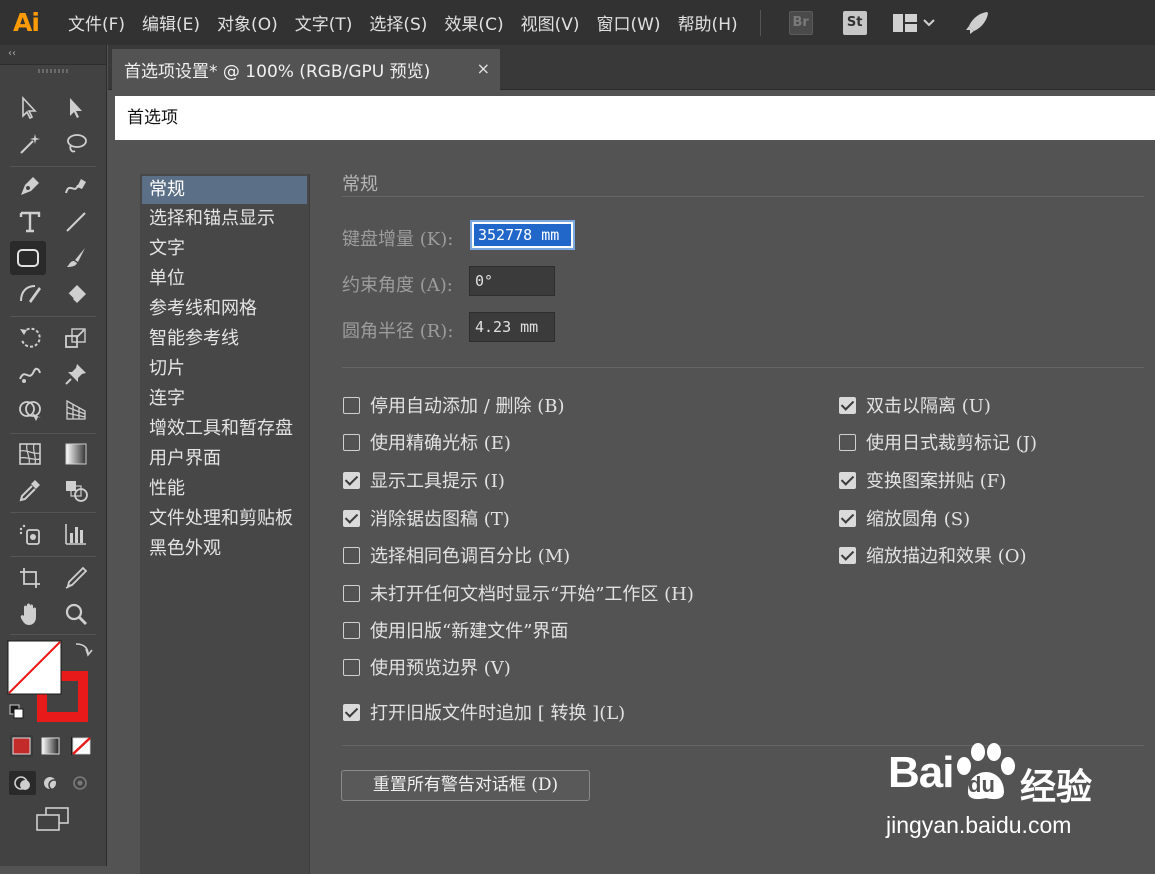 This screenshot has width=1155, height=874. Describe the element at coordinates (30, 108) in the screenshot. I see `selection-tool` at that location.